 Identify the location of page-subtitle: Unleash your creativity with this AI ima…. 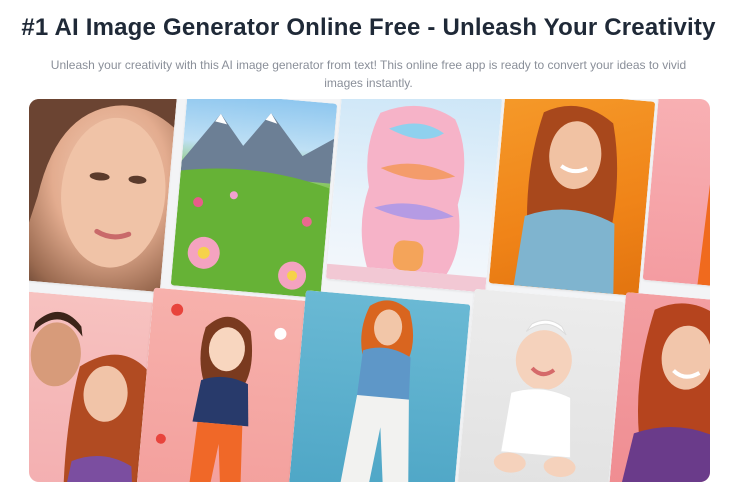
(368, 74).